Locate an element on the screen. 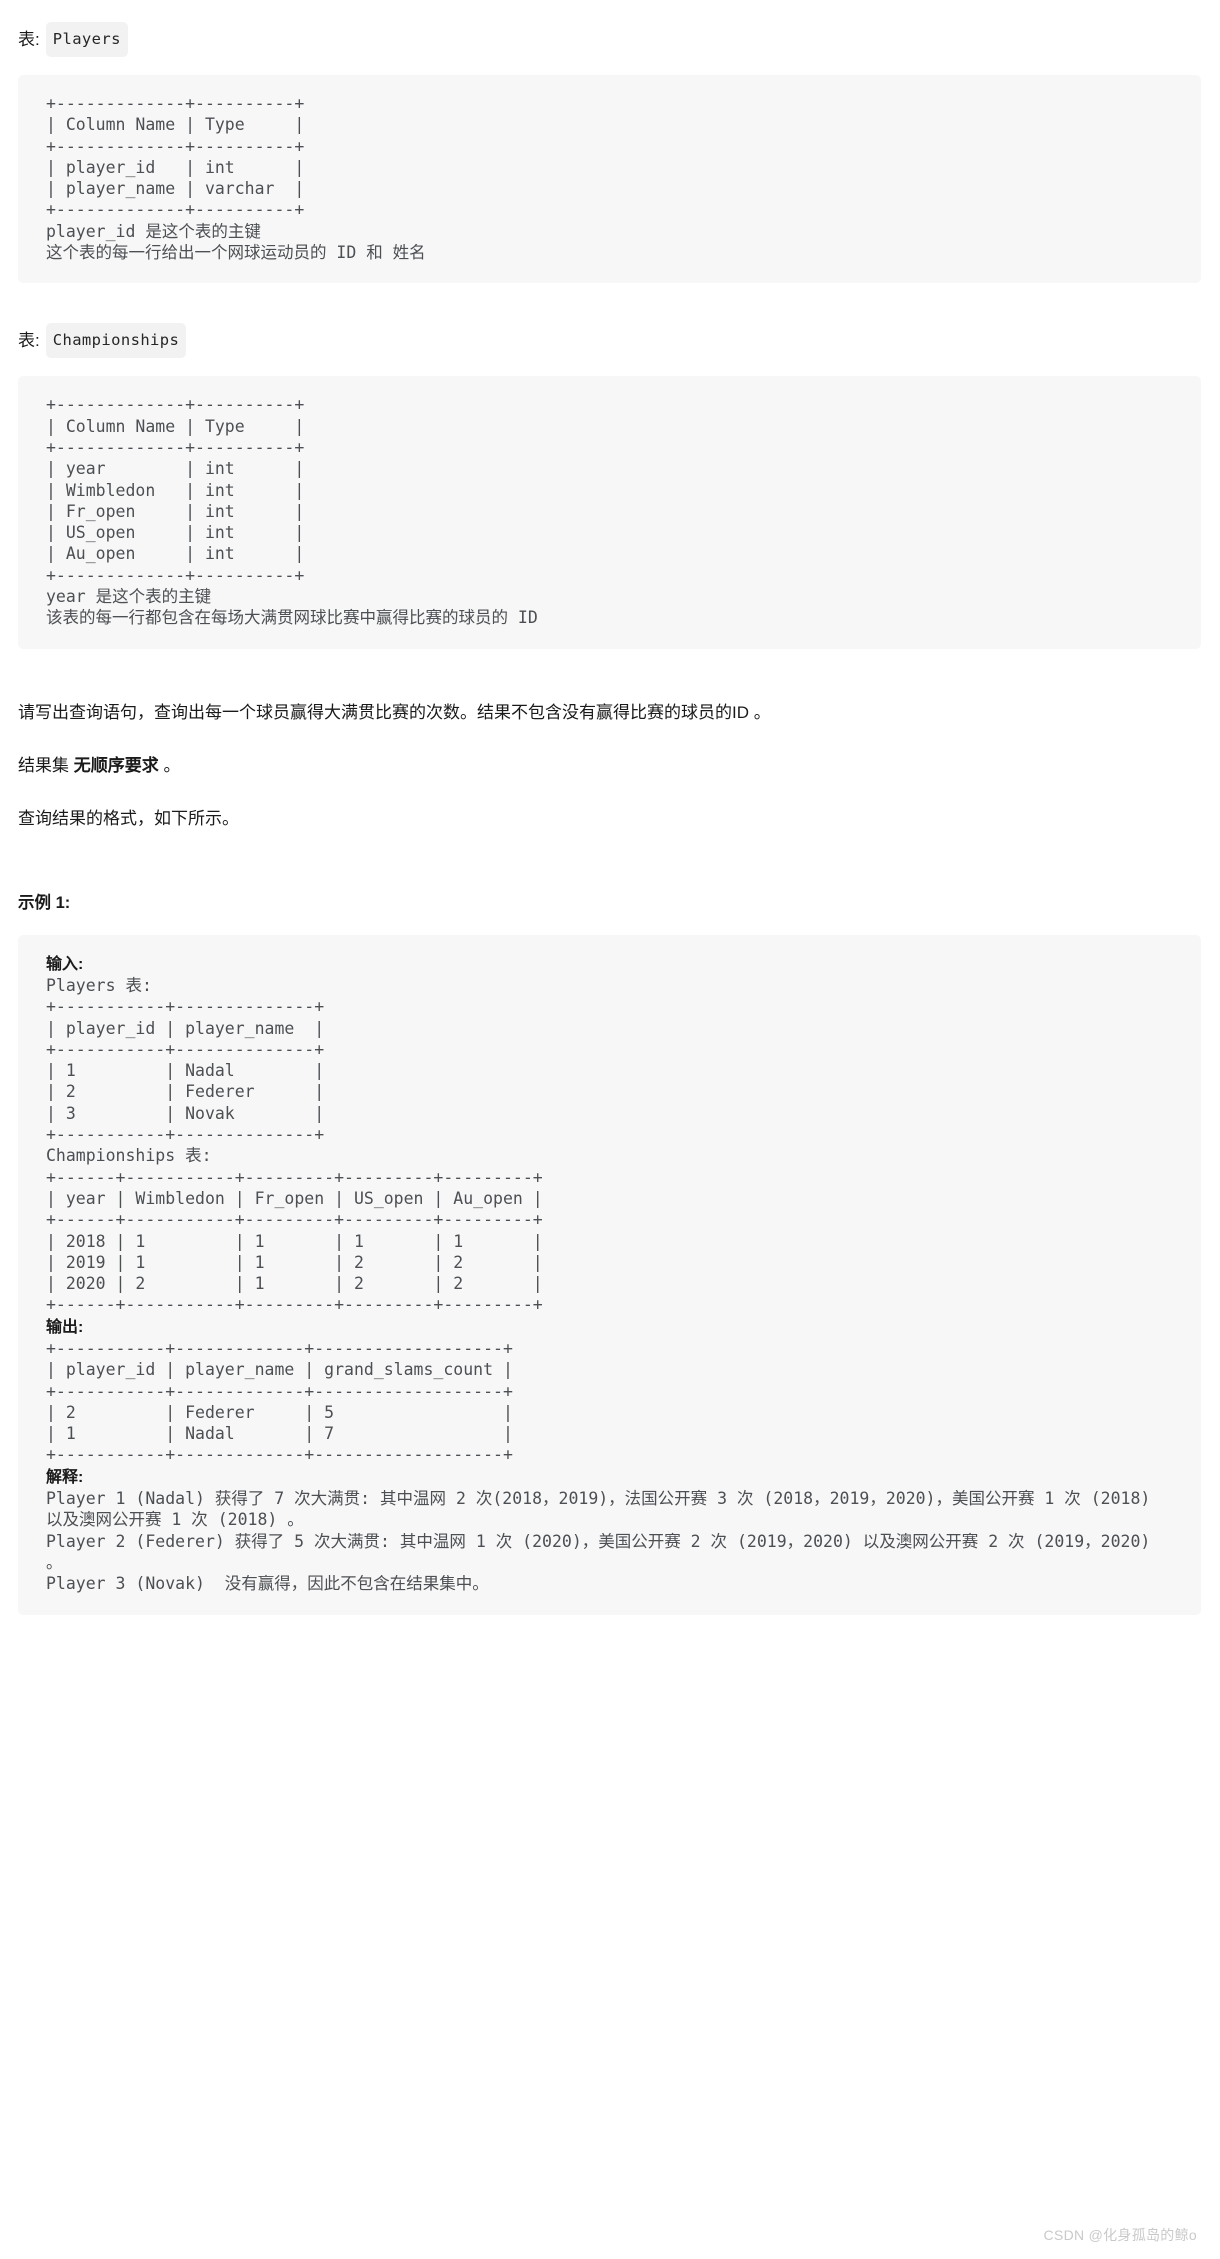 This screenshot has width=1220, height=2259. order-note-suffix: 。 is located at coordinates (169, 765).